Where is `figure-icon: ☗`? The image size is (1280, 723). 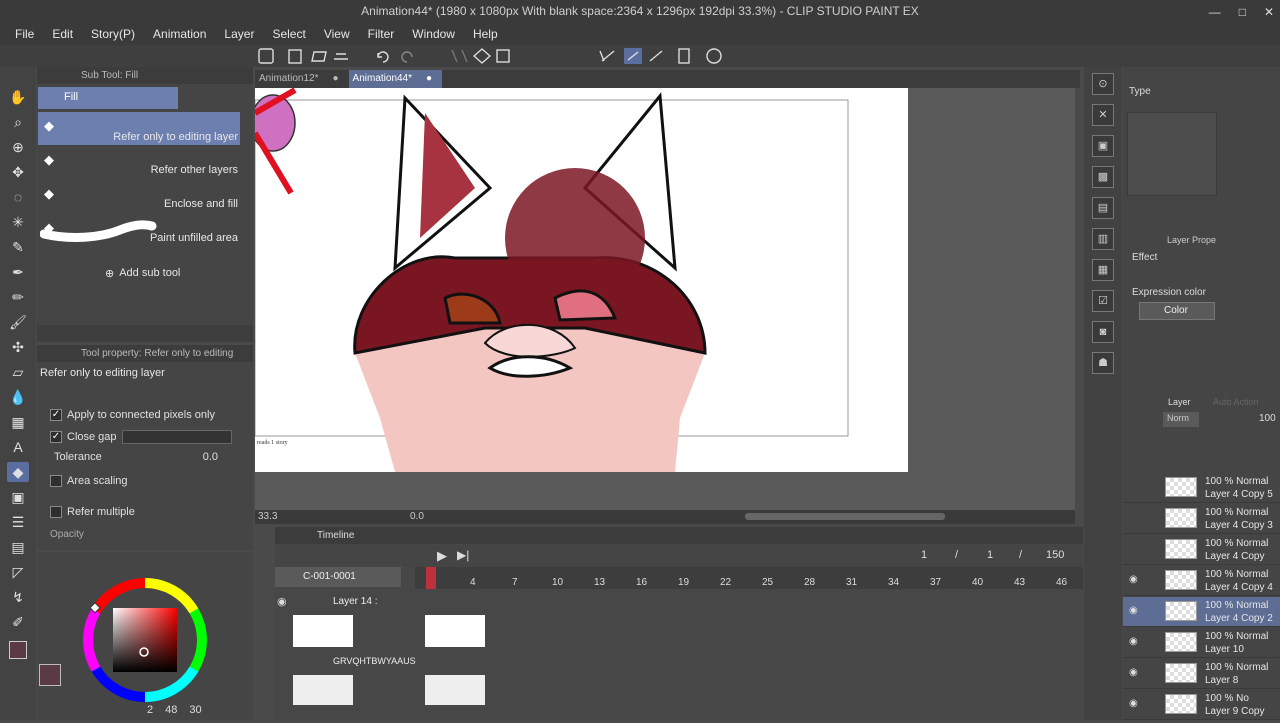
figure-icon: ☗ is located at coordinates (1103, 363).